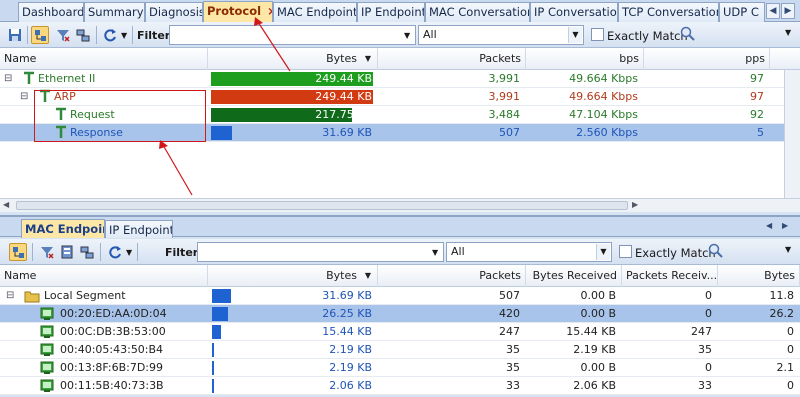 The image size is (800, 397). What do you see at coordinates (322, 205) in the screenshot?
I see `scroll-thumb` at bounding box center [322, 205].